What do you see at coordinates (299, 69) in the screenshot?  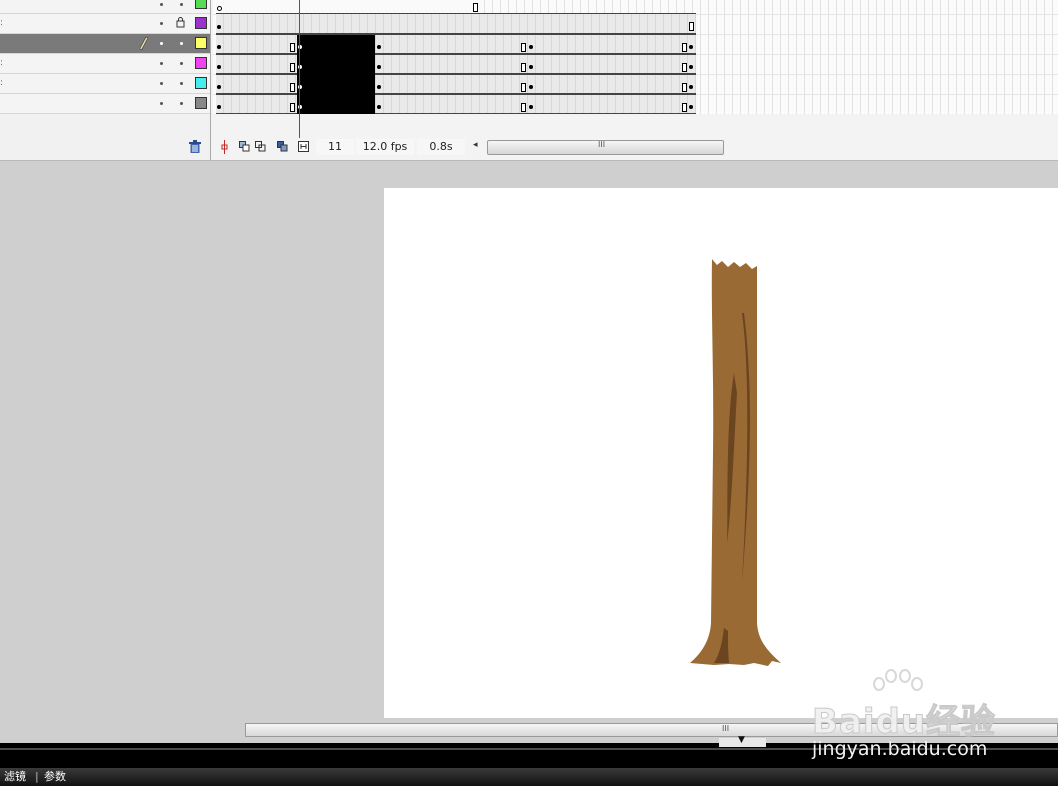 I see `playhead` at bounding box center [299, 69].